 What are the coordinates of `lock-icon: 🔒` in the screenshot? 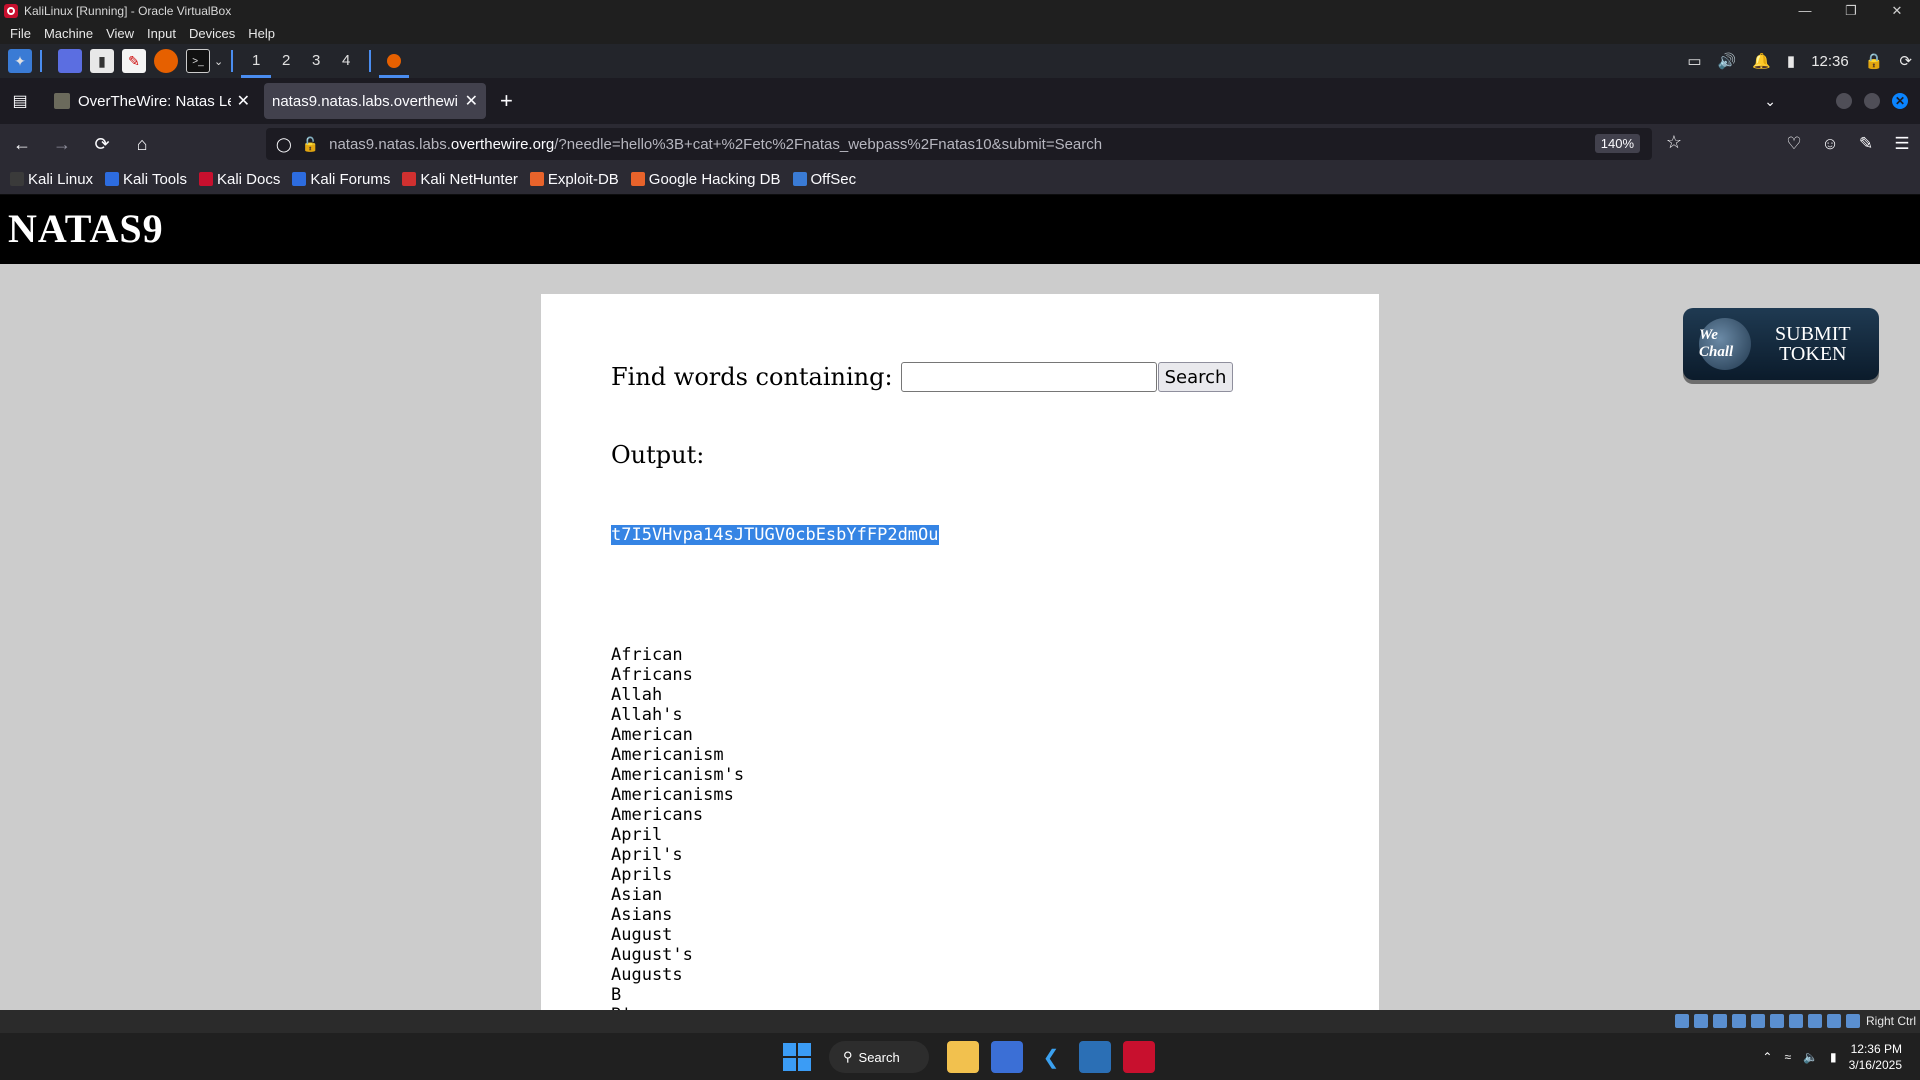 It's located at (1874, 61).